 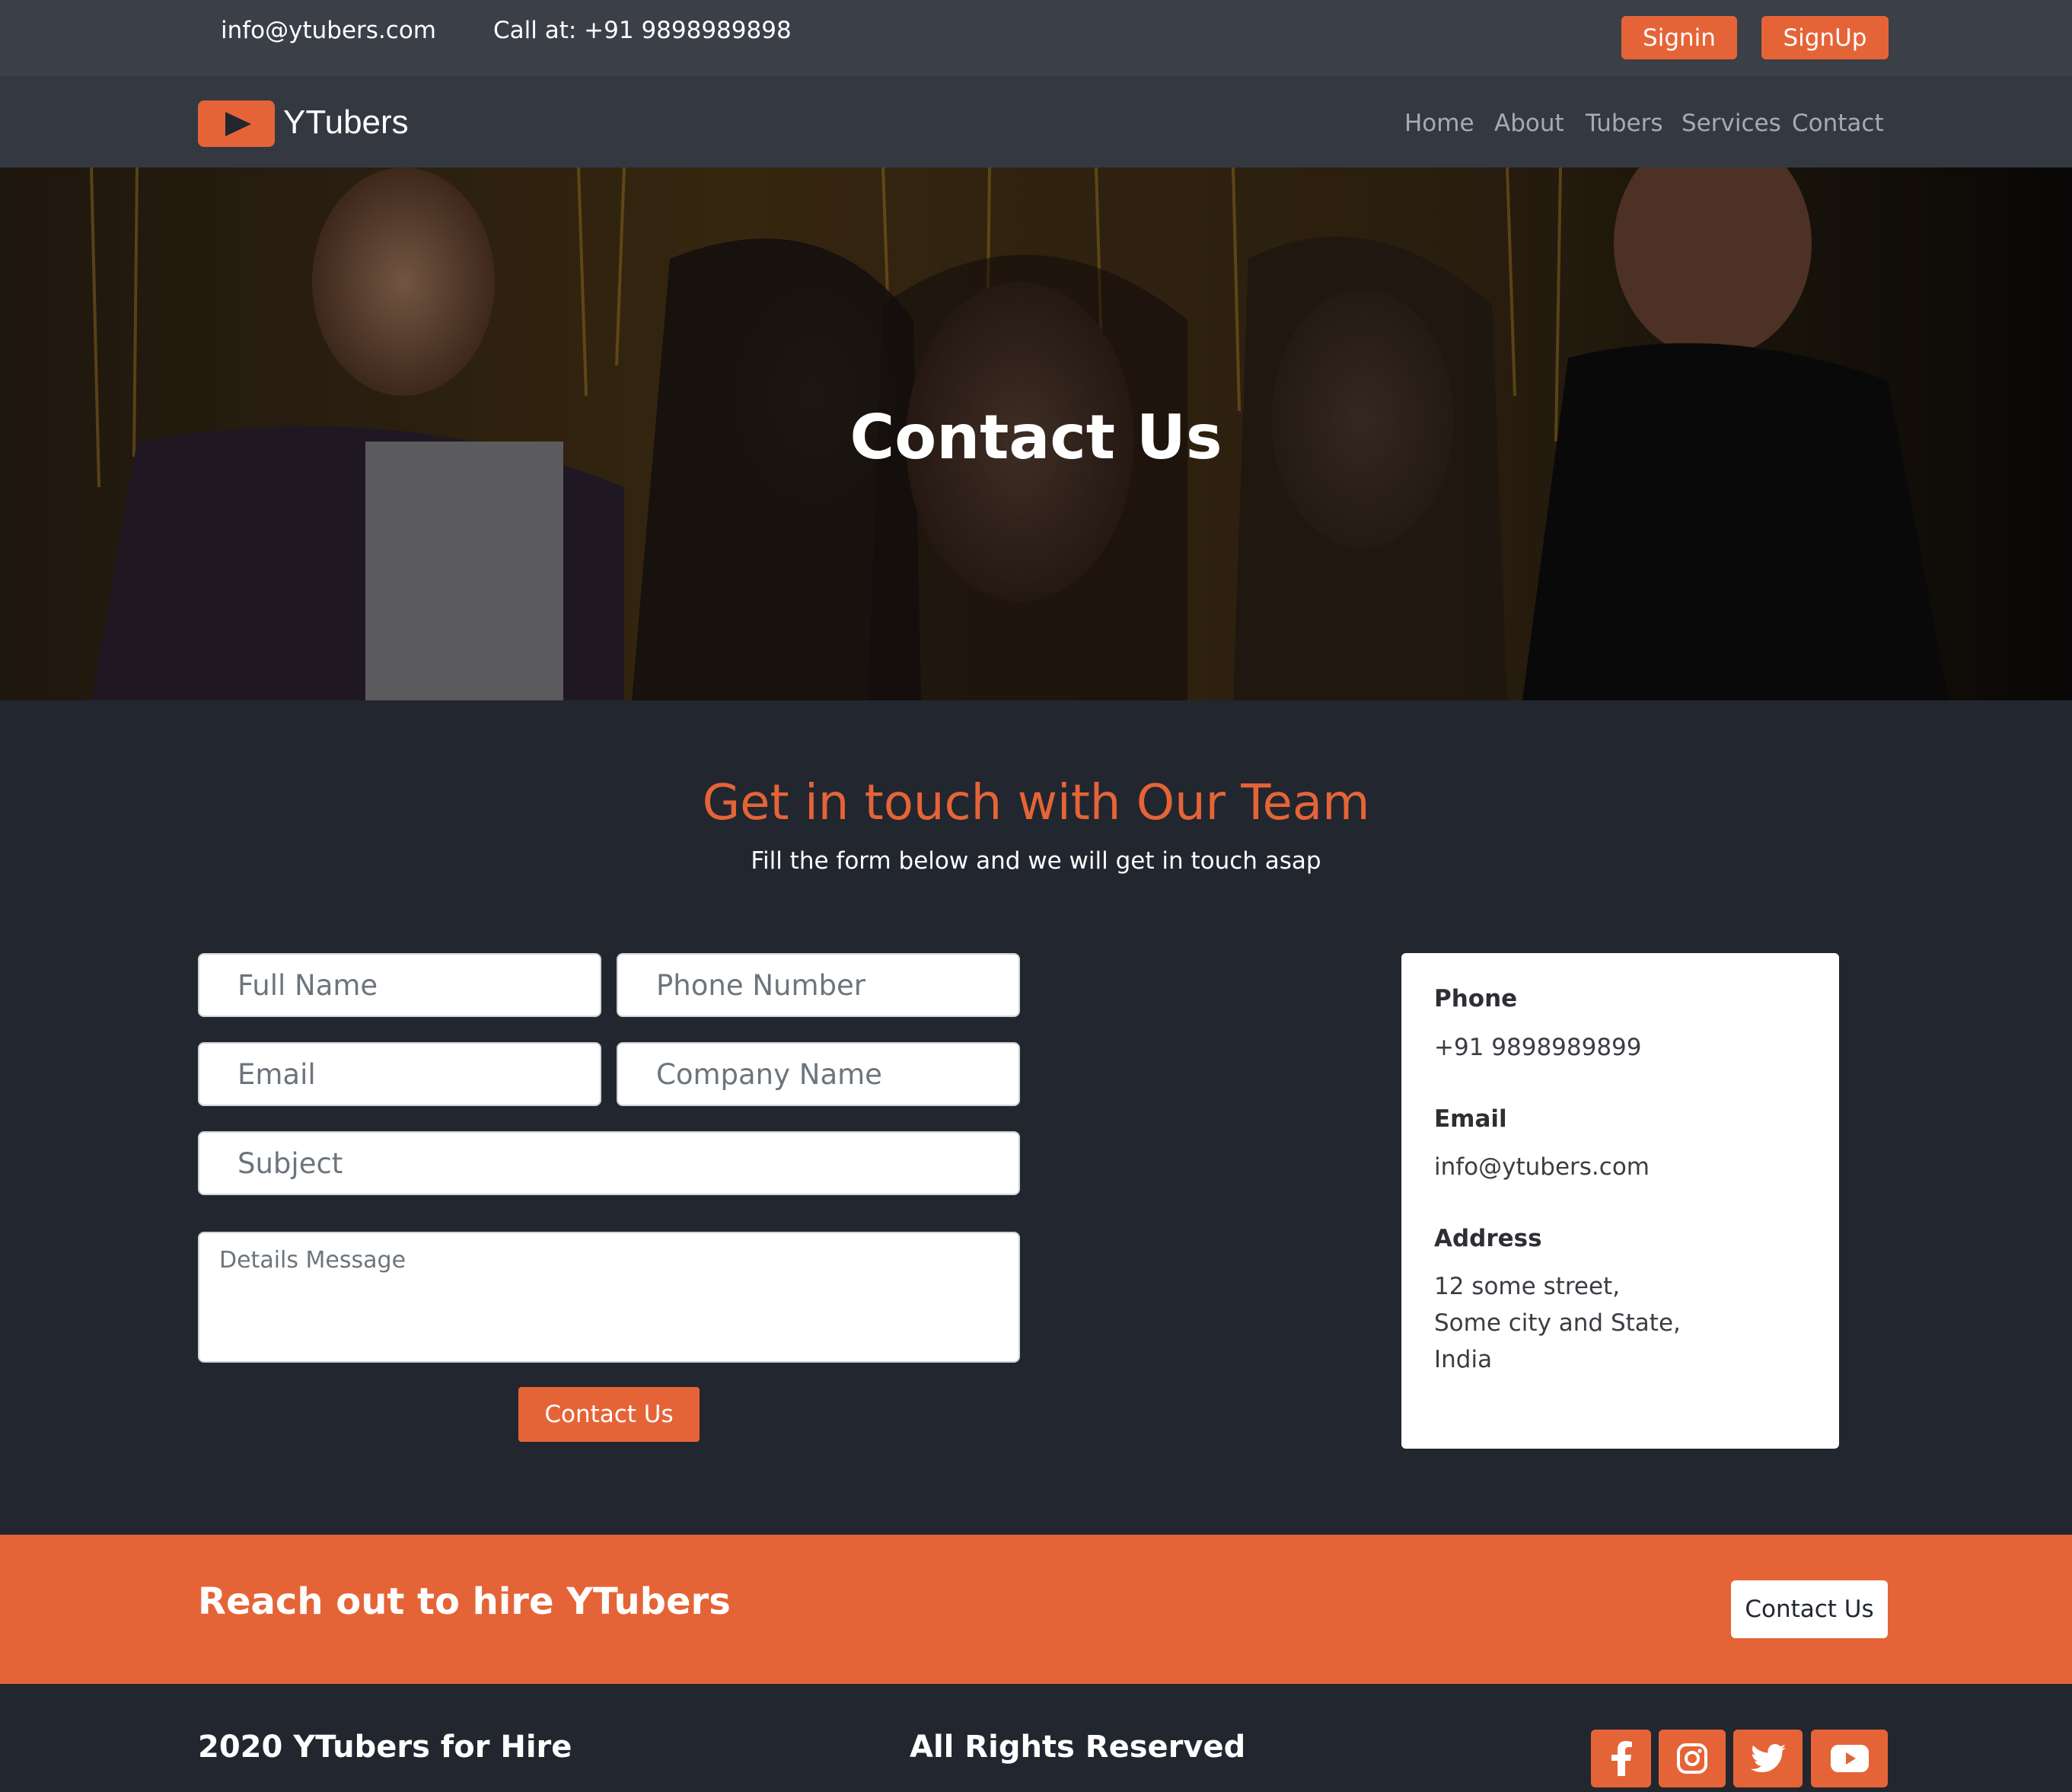 I want to click on email-value: info@ytubers.com, so click(x=1542, y=1167).